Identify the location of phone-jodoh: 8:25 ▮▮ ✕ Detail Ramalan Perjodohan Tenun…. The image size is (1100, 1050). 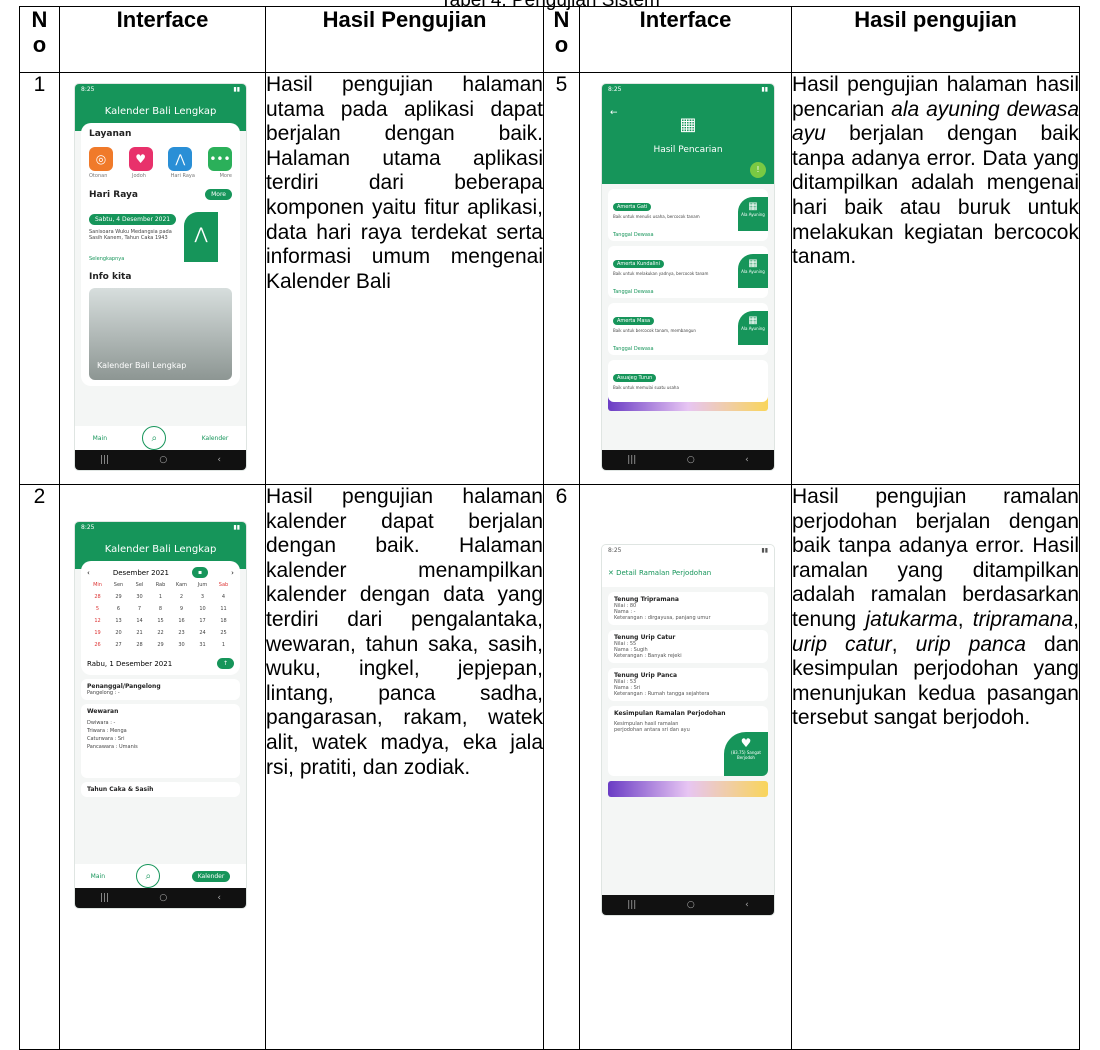
(688, 730).